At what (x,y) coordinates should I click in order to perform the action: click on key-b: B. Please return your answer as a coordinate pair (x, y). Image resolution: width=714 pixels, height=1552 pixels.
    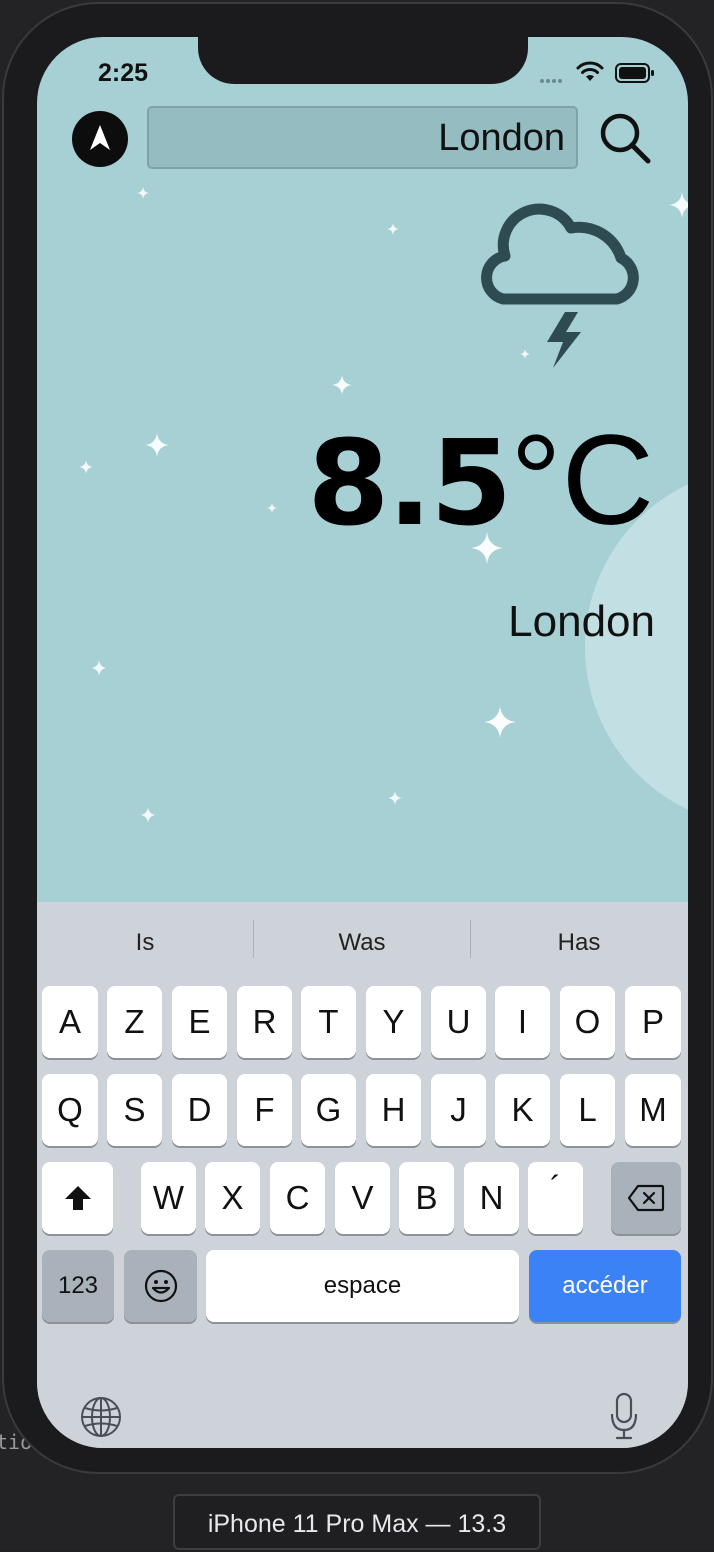
    Looking at the image, I should click on (426, 1198).